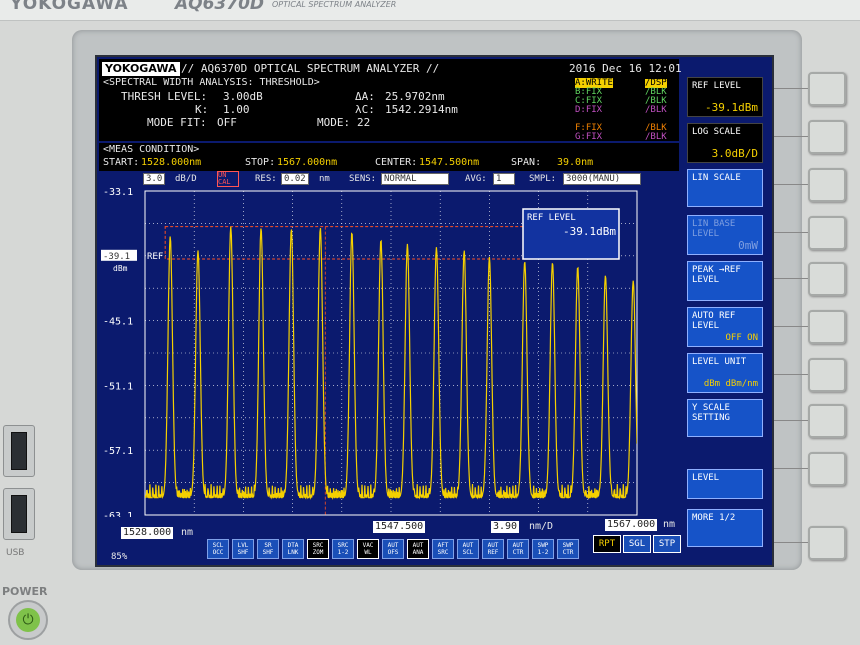 The width and height of the screenshot is (860, 645). Describe the element at coordinates (202, 109) in the screenshot. I see `k-label: K:` at that location.